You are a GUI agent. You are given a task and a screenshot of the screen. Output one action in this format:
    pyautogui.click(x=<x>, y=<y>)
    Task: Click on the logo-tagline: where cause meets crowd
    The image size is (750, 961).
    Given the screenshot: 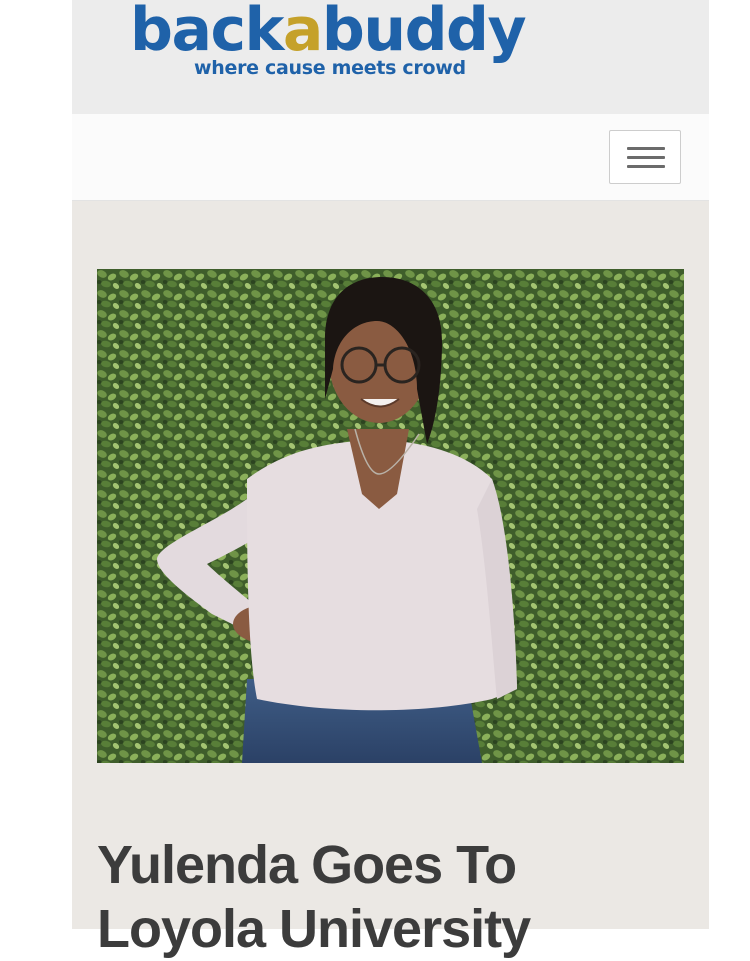 What is the action you would take?
    pyautogui.click(x=330, y=68)
    